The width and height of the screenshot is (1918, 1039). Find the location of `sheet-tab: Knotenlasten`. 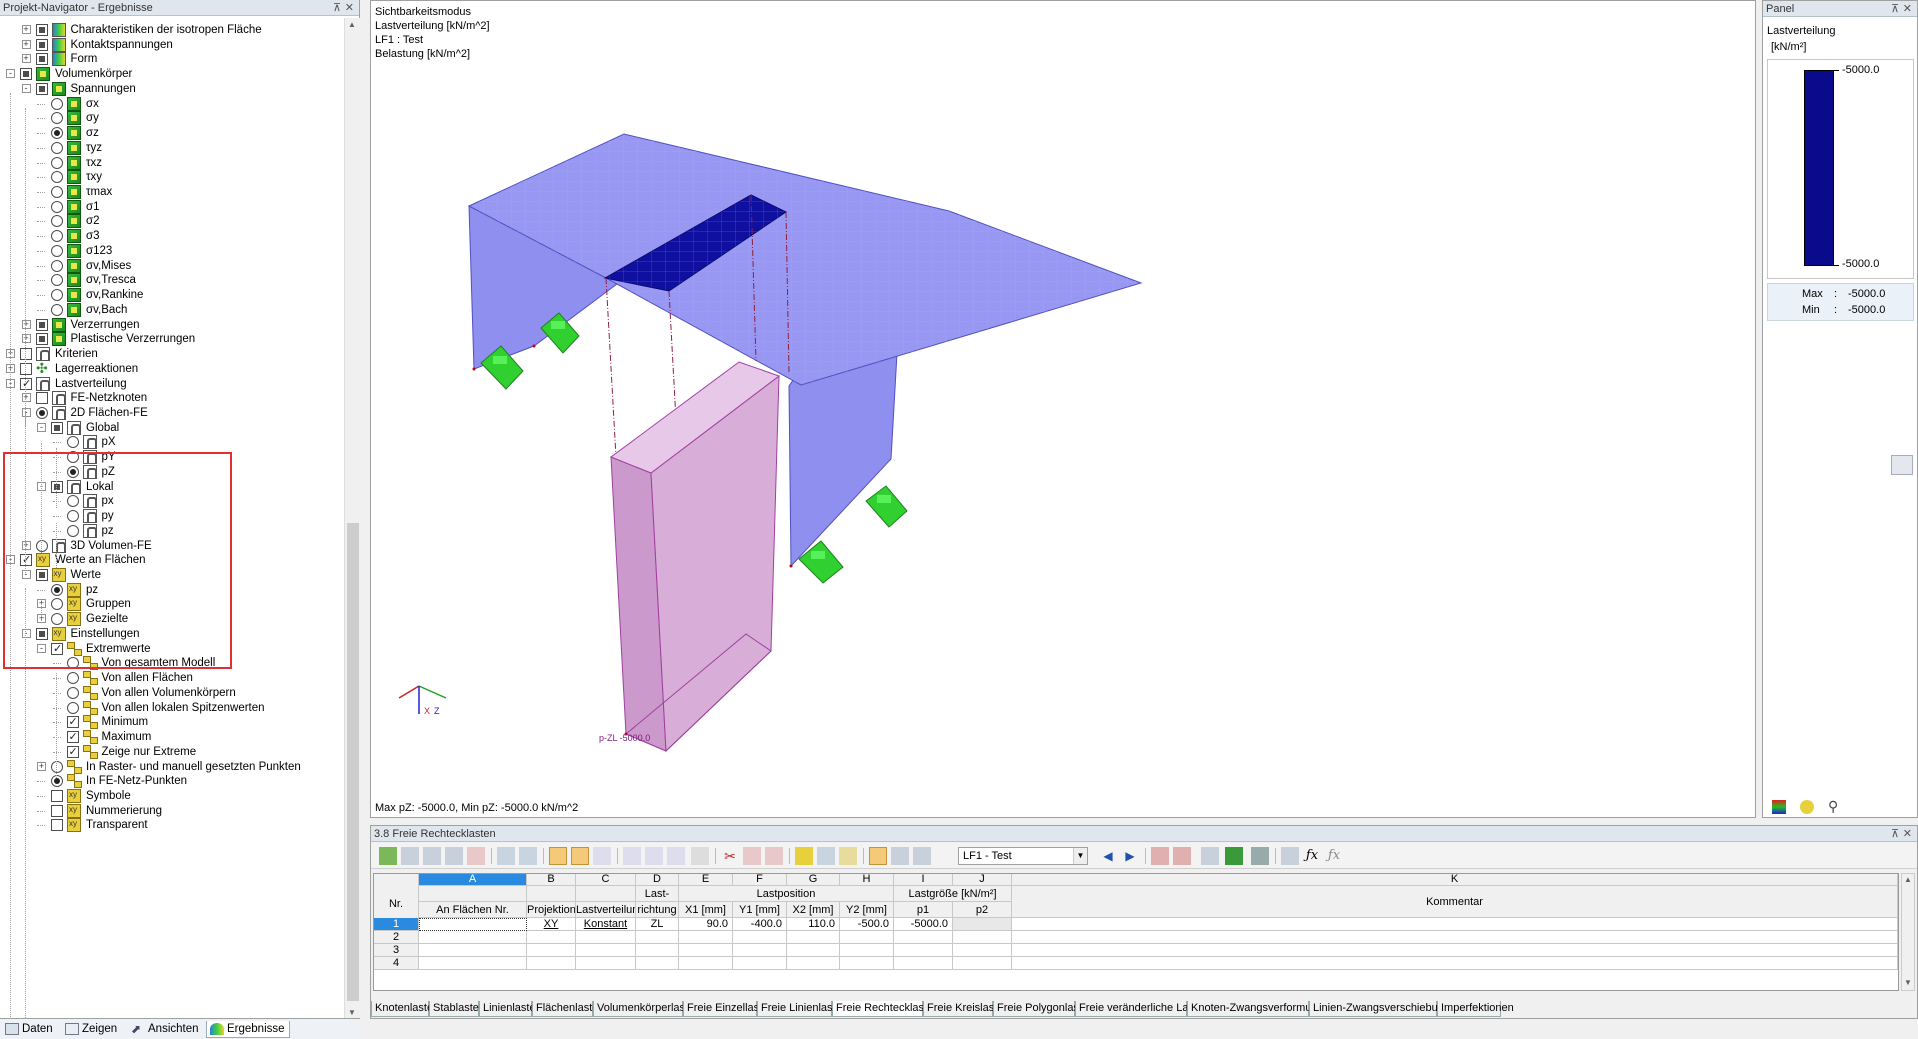

sheet-tab: Knotenlasten is located at coordinates (405, 1009).